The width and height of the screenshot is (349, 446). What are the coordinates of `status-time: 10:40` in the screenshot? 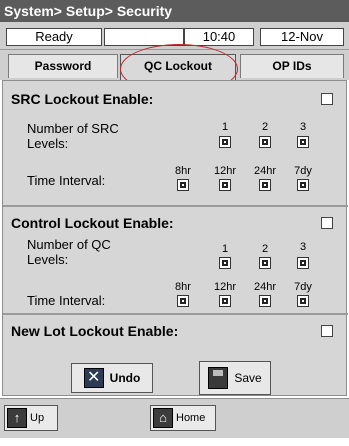 It's located at (219, 37).